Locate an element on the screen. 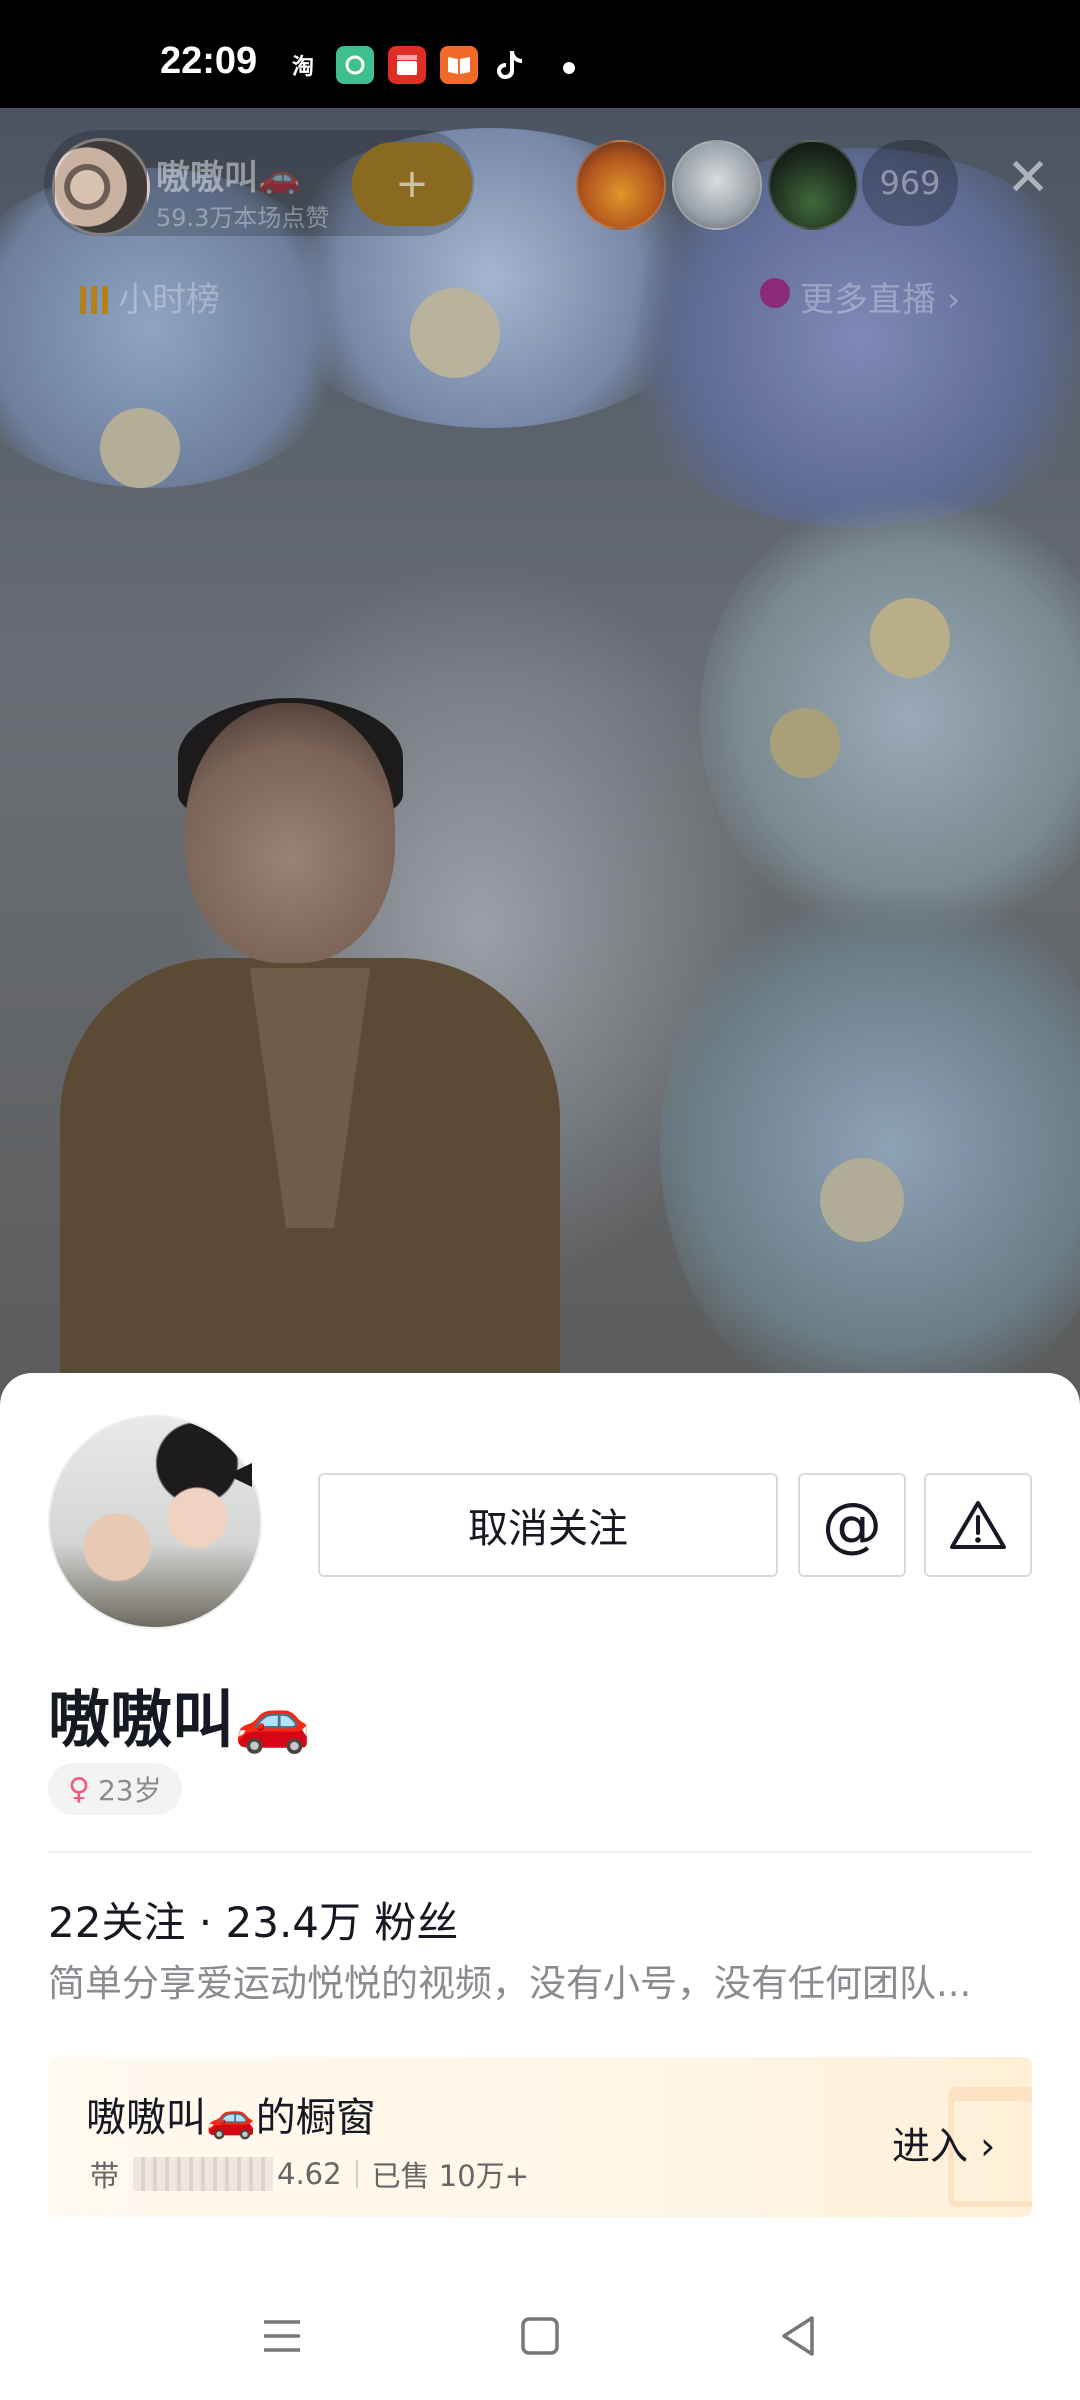 The height and width of the screenshot is (2400, 1080). douyin-icon is located at coordinates (509, 65).